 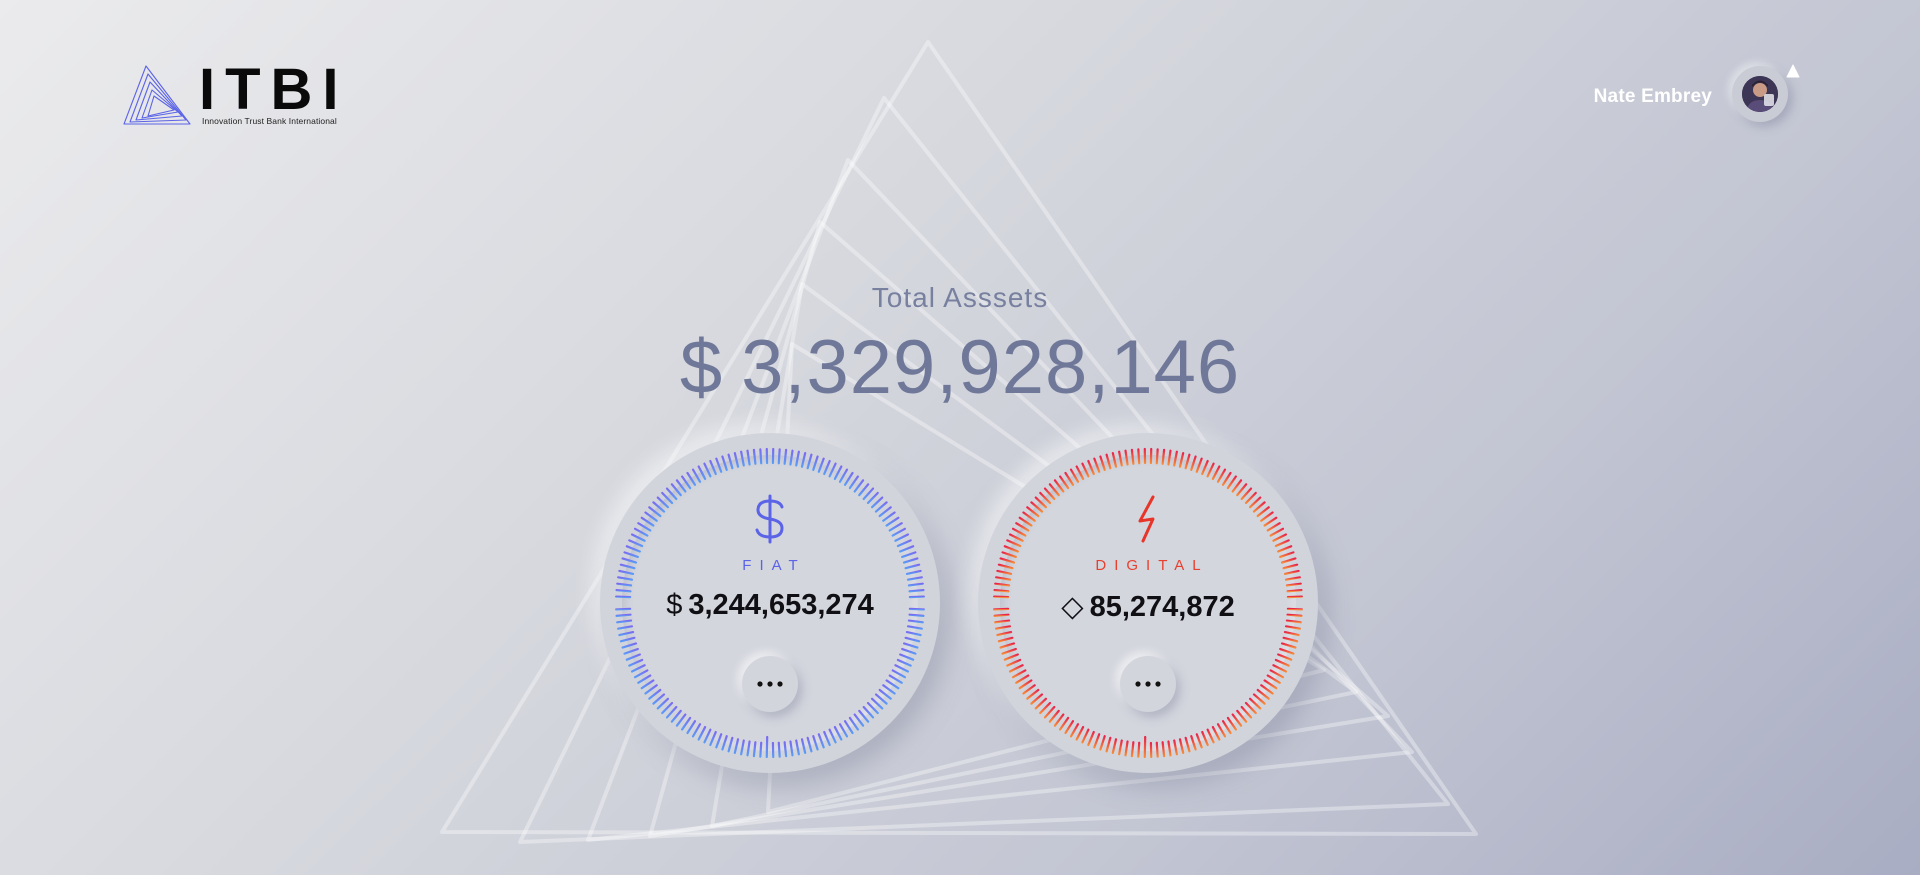 I want to click on digital-currency-symbol: ◇, so click(x=1072, y=607).